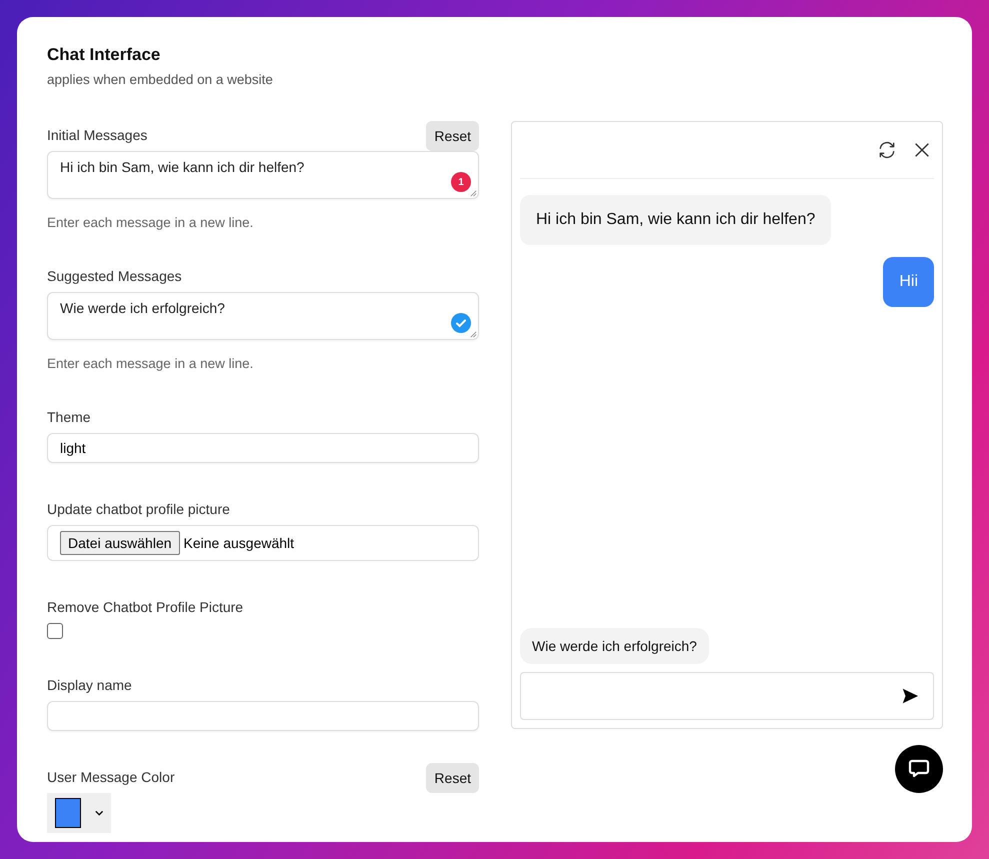 This screenshot has height=859, width=989. What do you see at coordinates (97, 135) in the screenshot?
I see `field-label: Initial Messages` at bounding box center [97, 135].